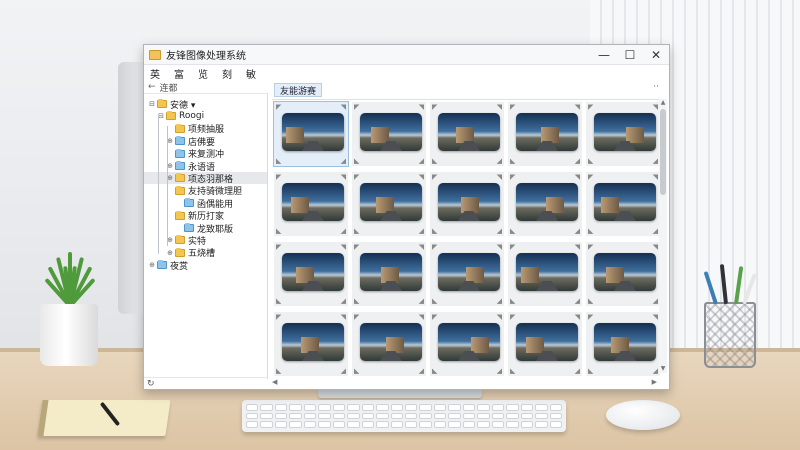  I want to click on refresh-icon: ↻, so click(151, 384).